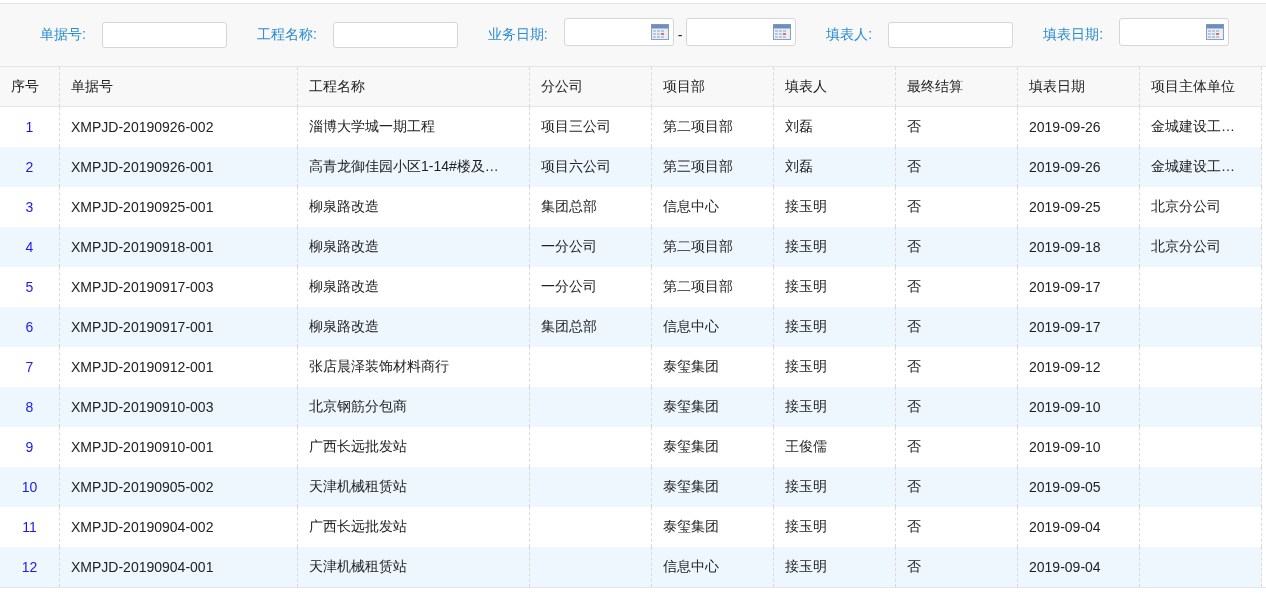 The height and width of the screenshot is (610, 1266). Describe the element at coordinates (30, 247) in the screenshot. I see `row-number: 4` at that location.